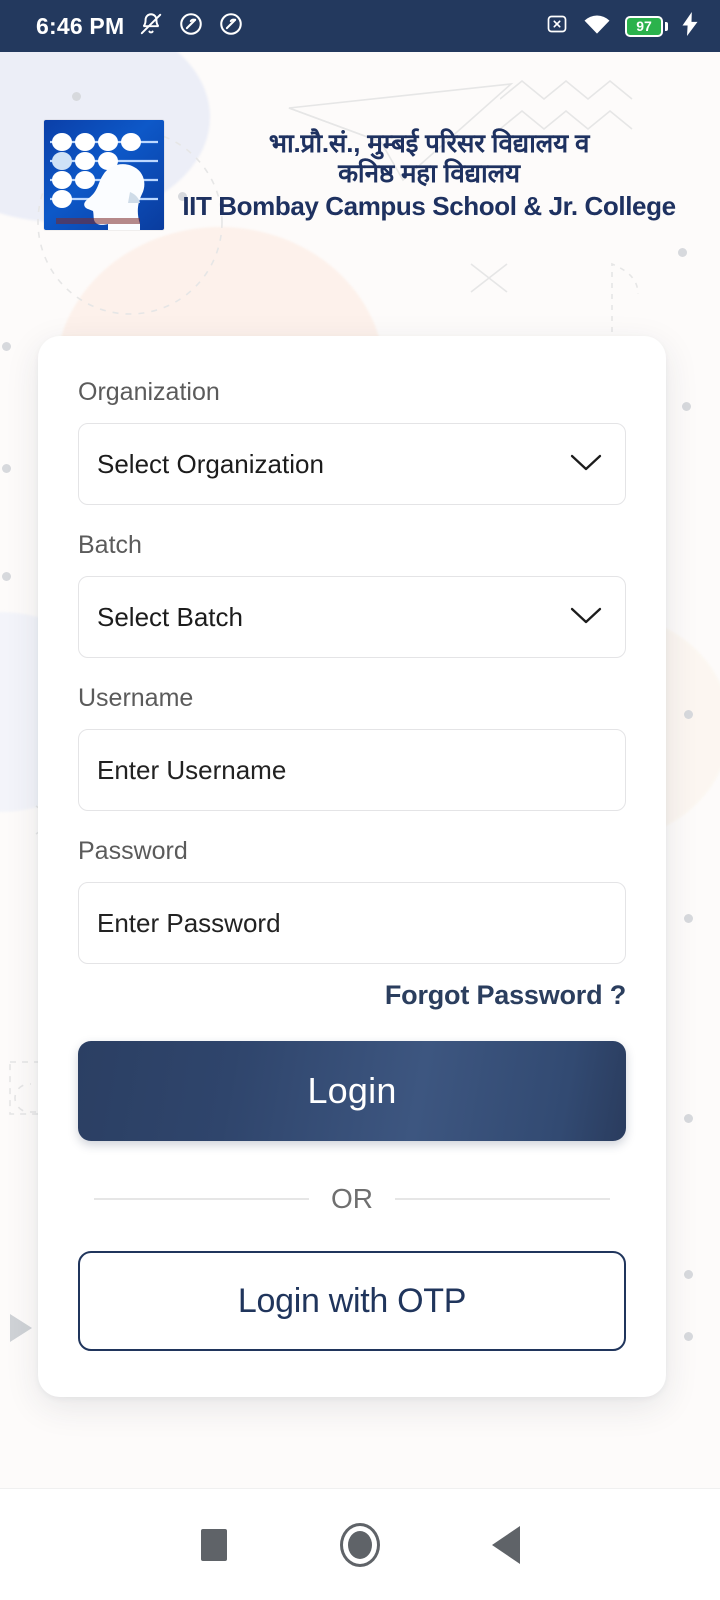 The width and height of the screenshot is (720, 1600). I want to click on login-button-label: Login, so click(352, 1090).